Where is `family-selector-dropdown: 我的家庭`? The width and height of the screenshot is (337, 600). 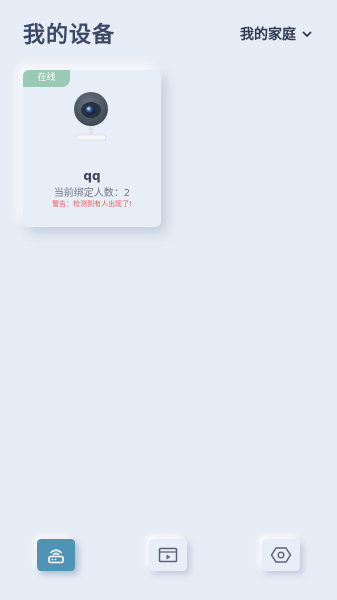 family-selector-dropdown: 我的家庭 is located at coordinates (276, 34).